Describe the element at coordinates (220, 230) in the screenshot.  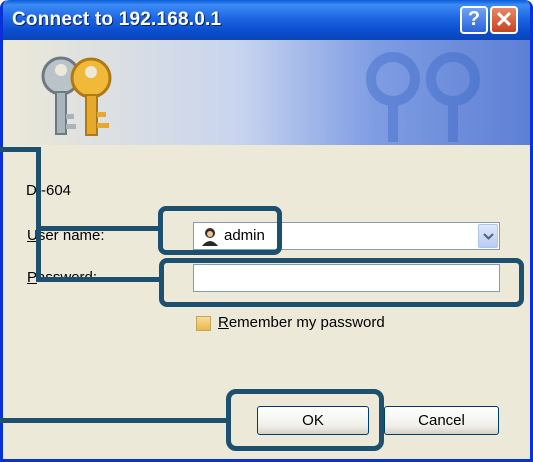
I see `username-callout-box` at that location.